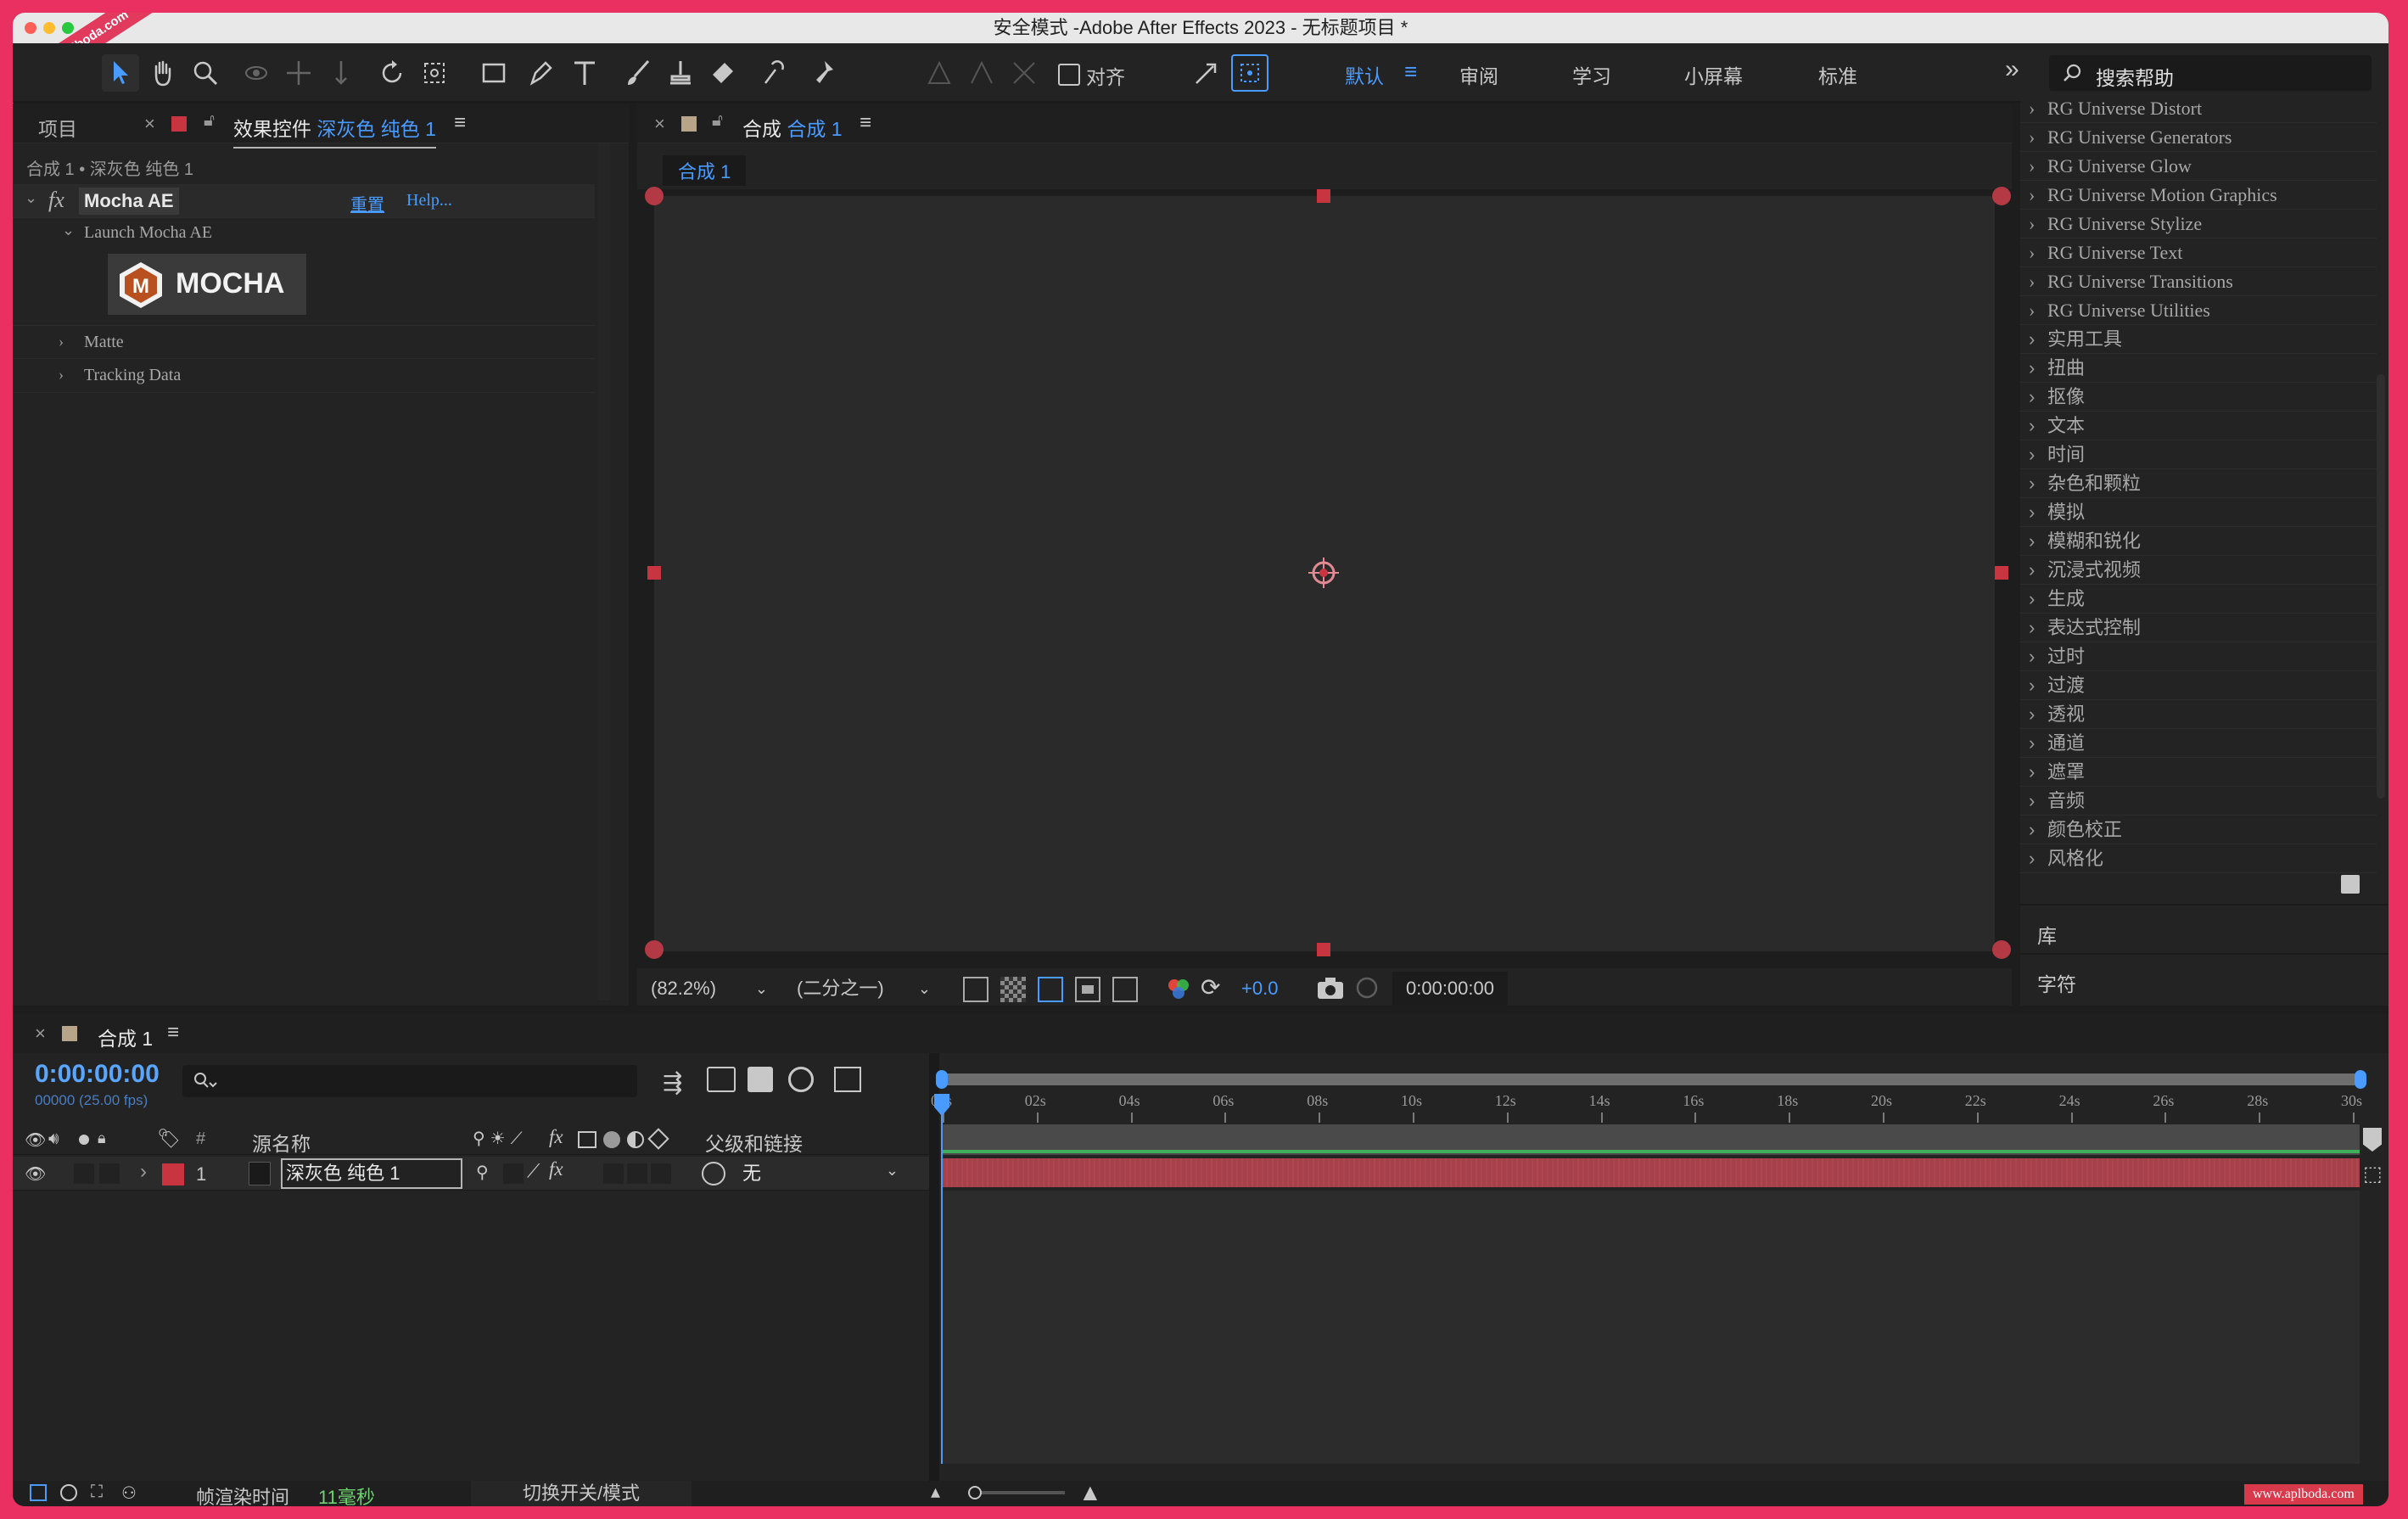 The width and height of the screenshot is (2408, 1519). Describe the element at coordinates (57, 127) in the screenshot. I see `tab-project: 项目` at that location.